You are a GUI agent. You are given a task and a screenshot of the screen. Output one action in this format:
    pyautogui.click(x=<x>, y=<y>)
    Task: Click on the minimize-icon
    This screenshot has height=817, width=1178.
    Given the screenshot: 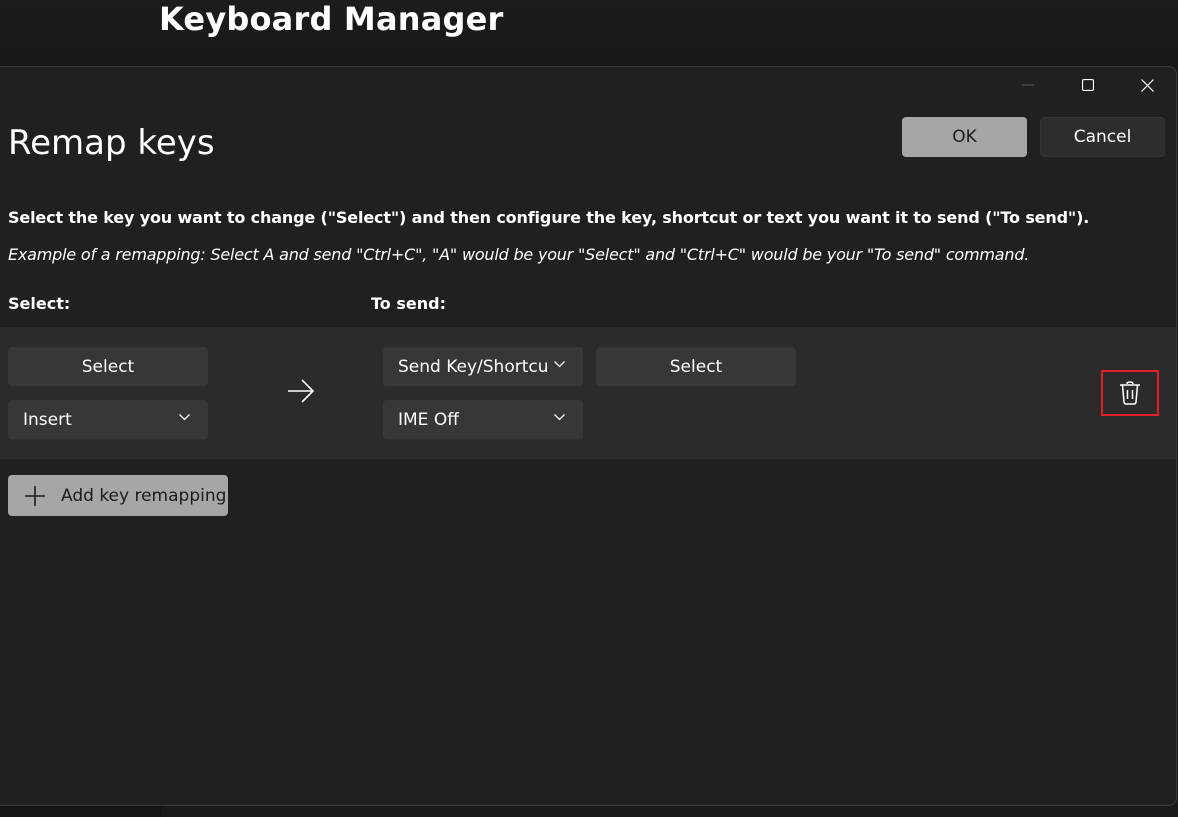 What is the action you would take?
    pyautogui.click(x=1028, y=85)
    